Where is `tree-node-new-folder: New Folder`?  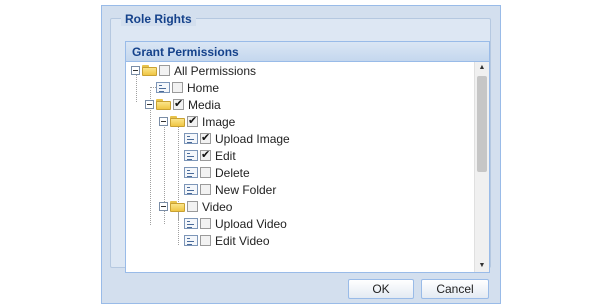 tree-node-new-folder: New Folder is located at coordinates (230, 189).